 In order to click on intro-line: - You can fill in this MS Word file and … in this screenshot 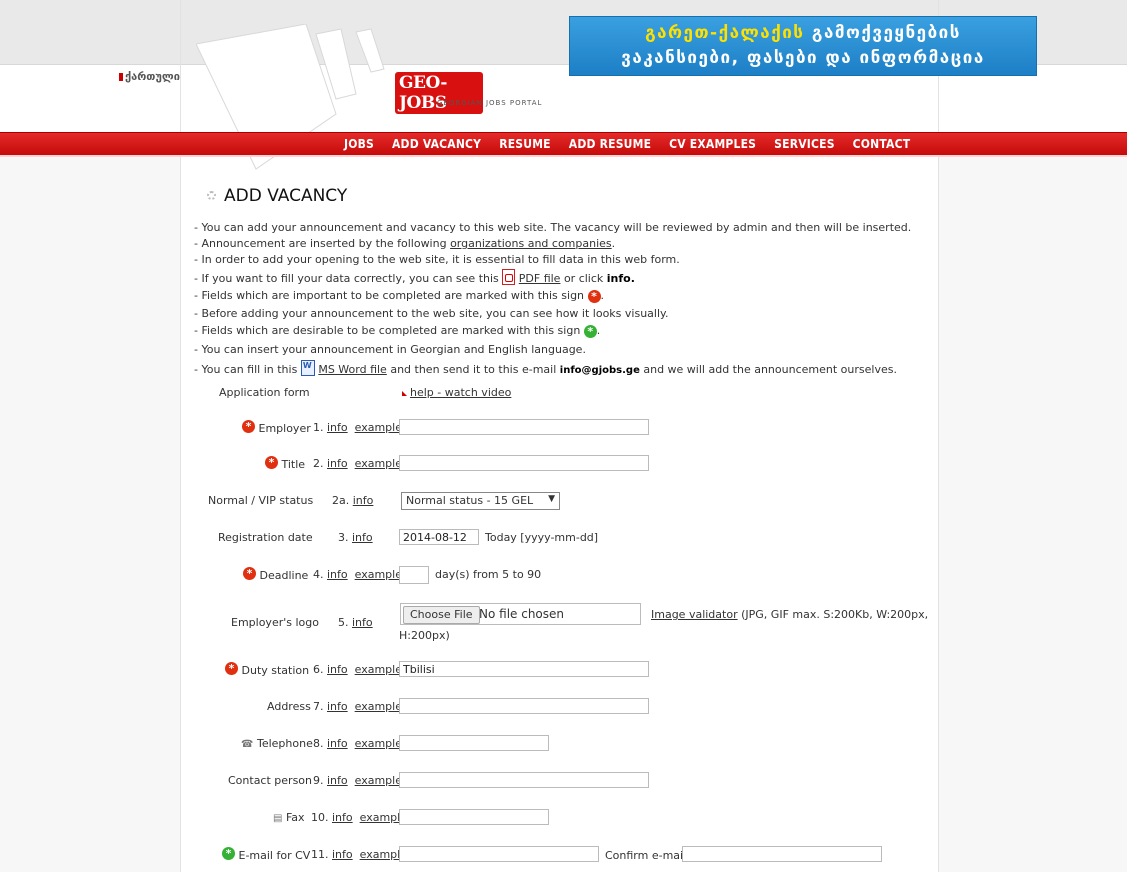, I will do `click(545, 368)`.